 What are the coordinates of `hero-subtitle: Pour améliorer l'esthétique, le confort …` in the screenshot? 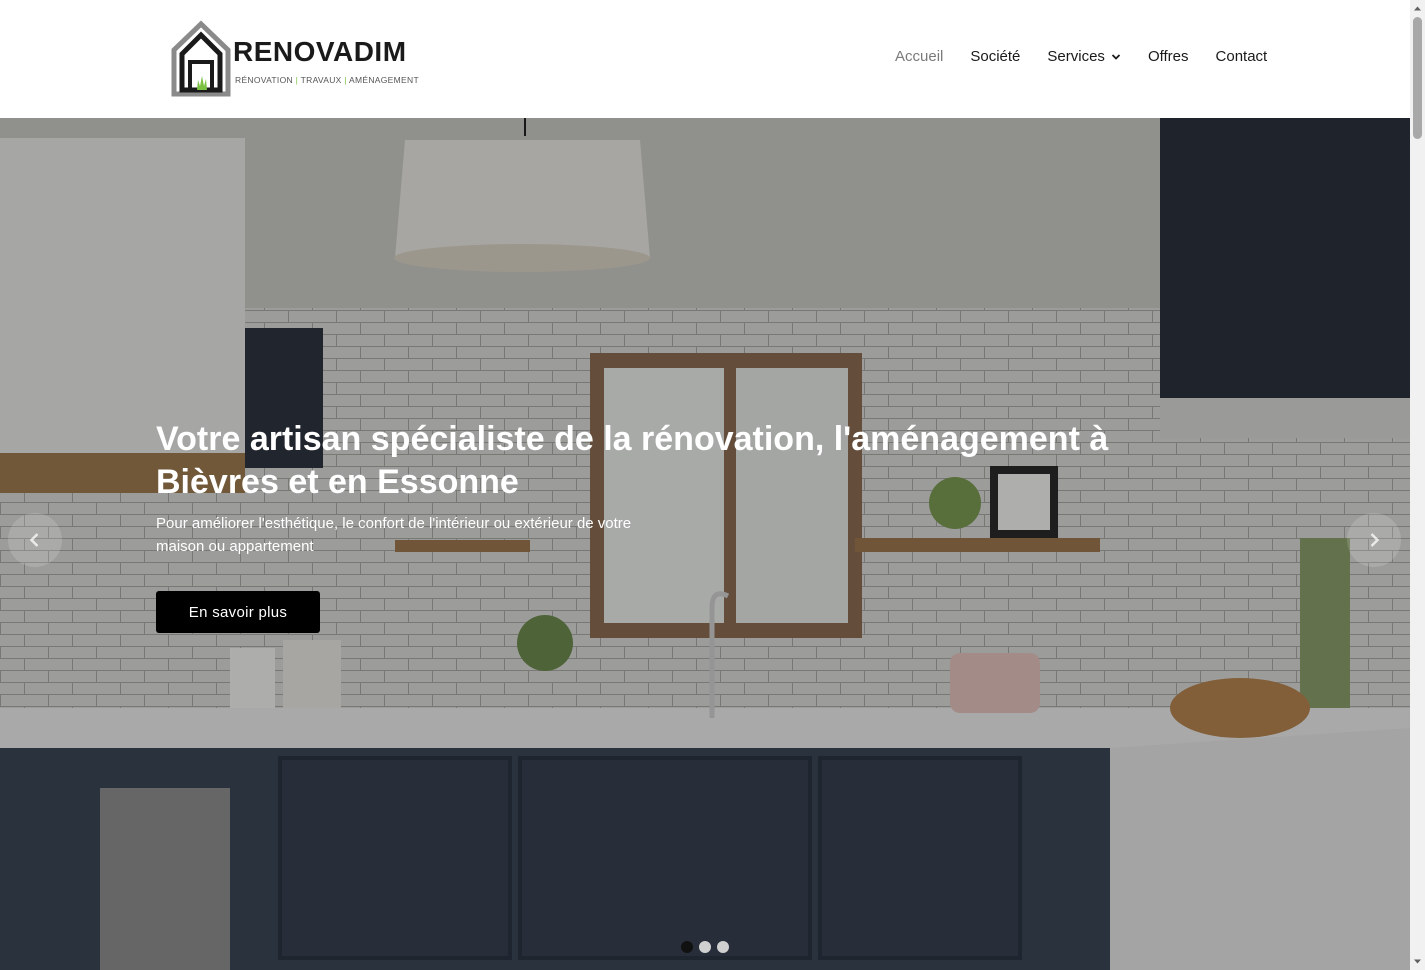 It's located at (394, 535).